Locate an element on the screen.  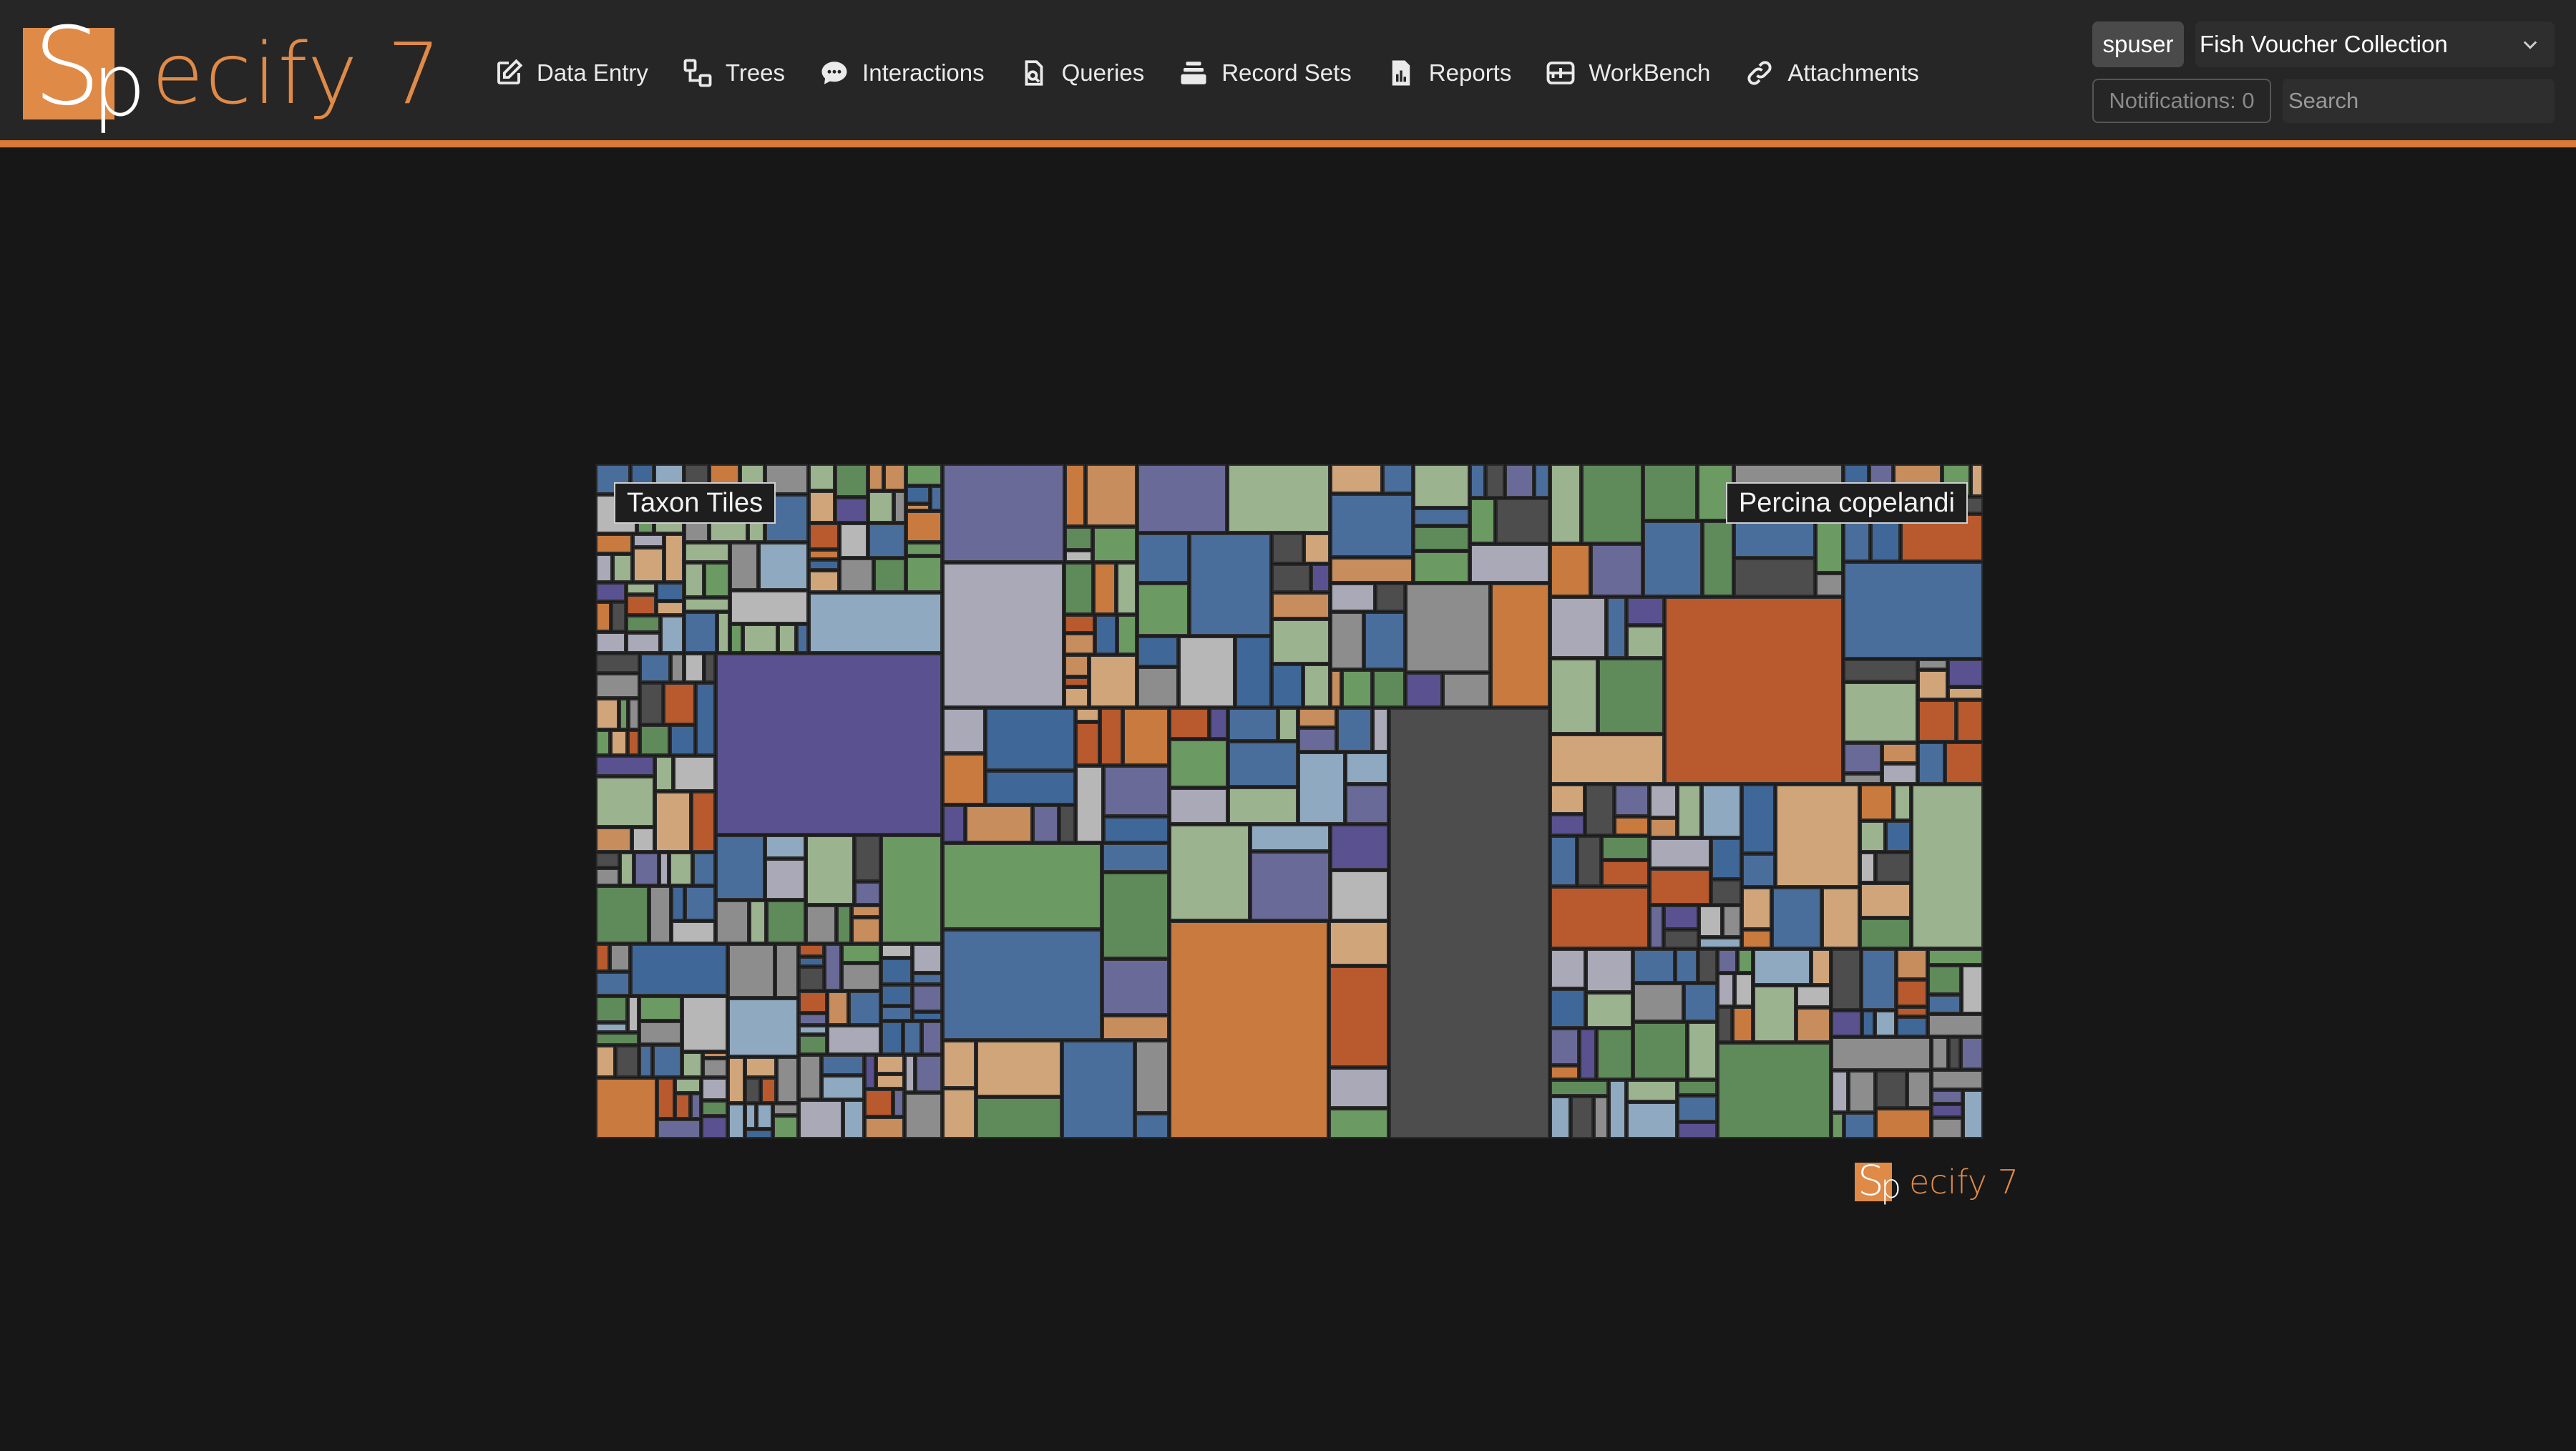
nav-queries: Queries is located at coordinates (1081, 73).